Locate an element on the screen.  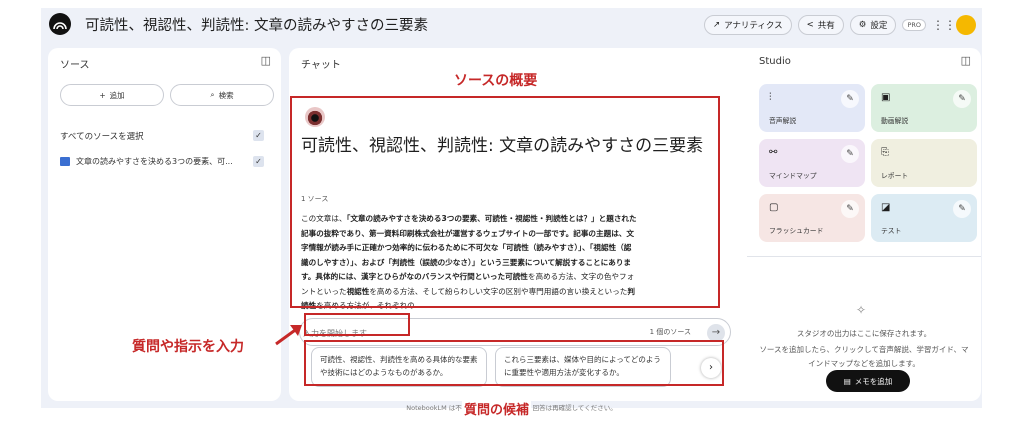
plus-icon: + is located at coordinates (102, 95).